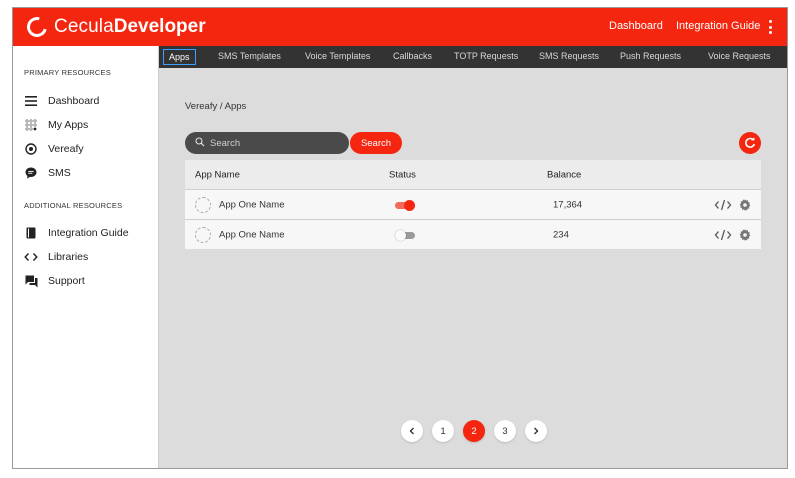  I want to click on sidebar-item-support: Support, so click(54, 281).